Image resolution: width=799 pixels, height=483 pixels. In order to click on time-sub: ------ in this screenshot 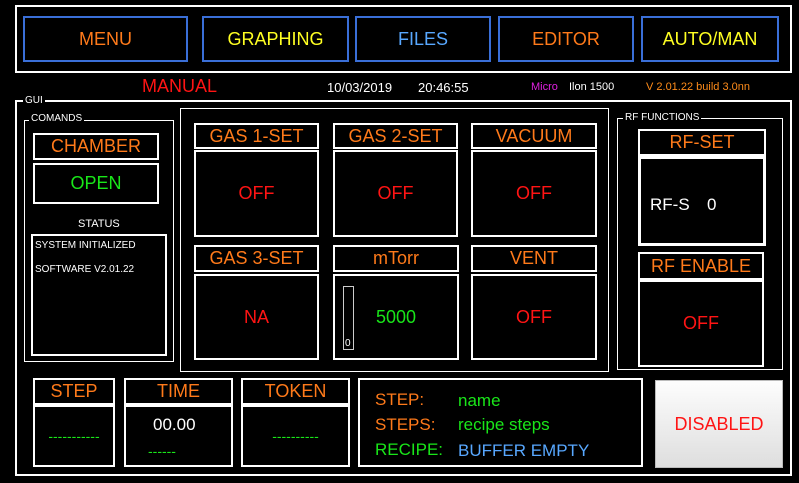, I will do `click(162, 451)`.